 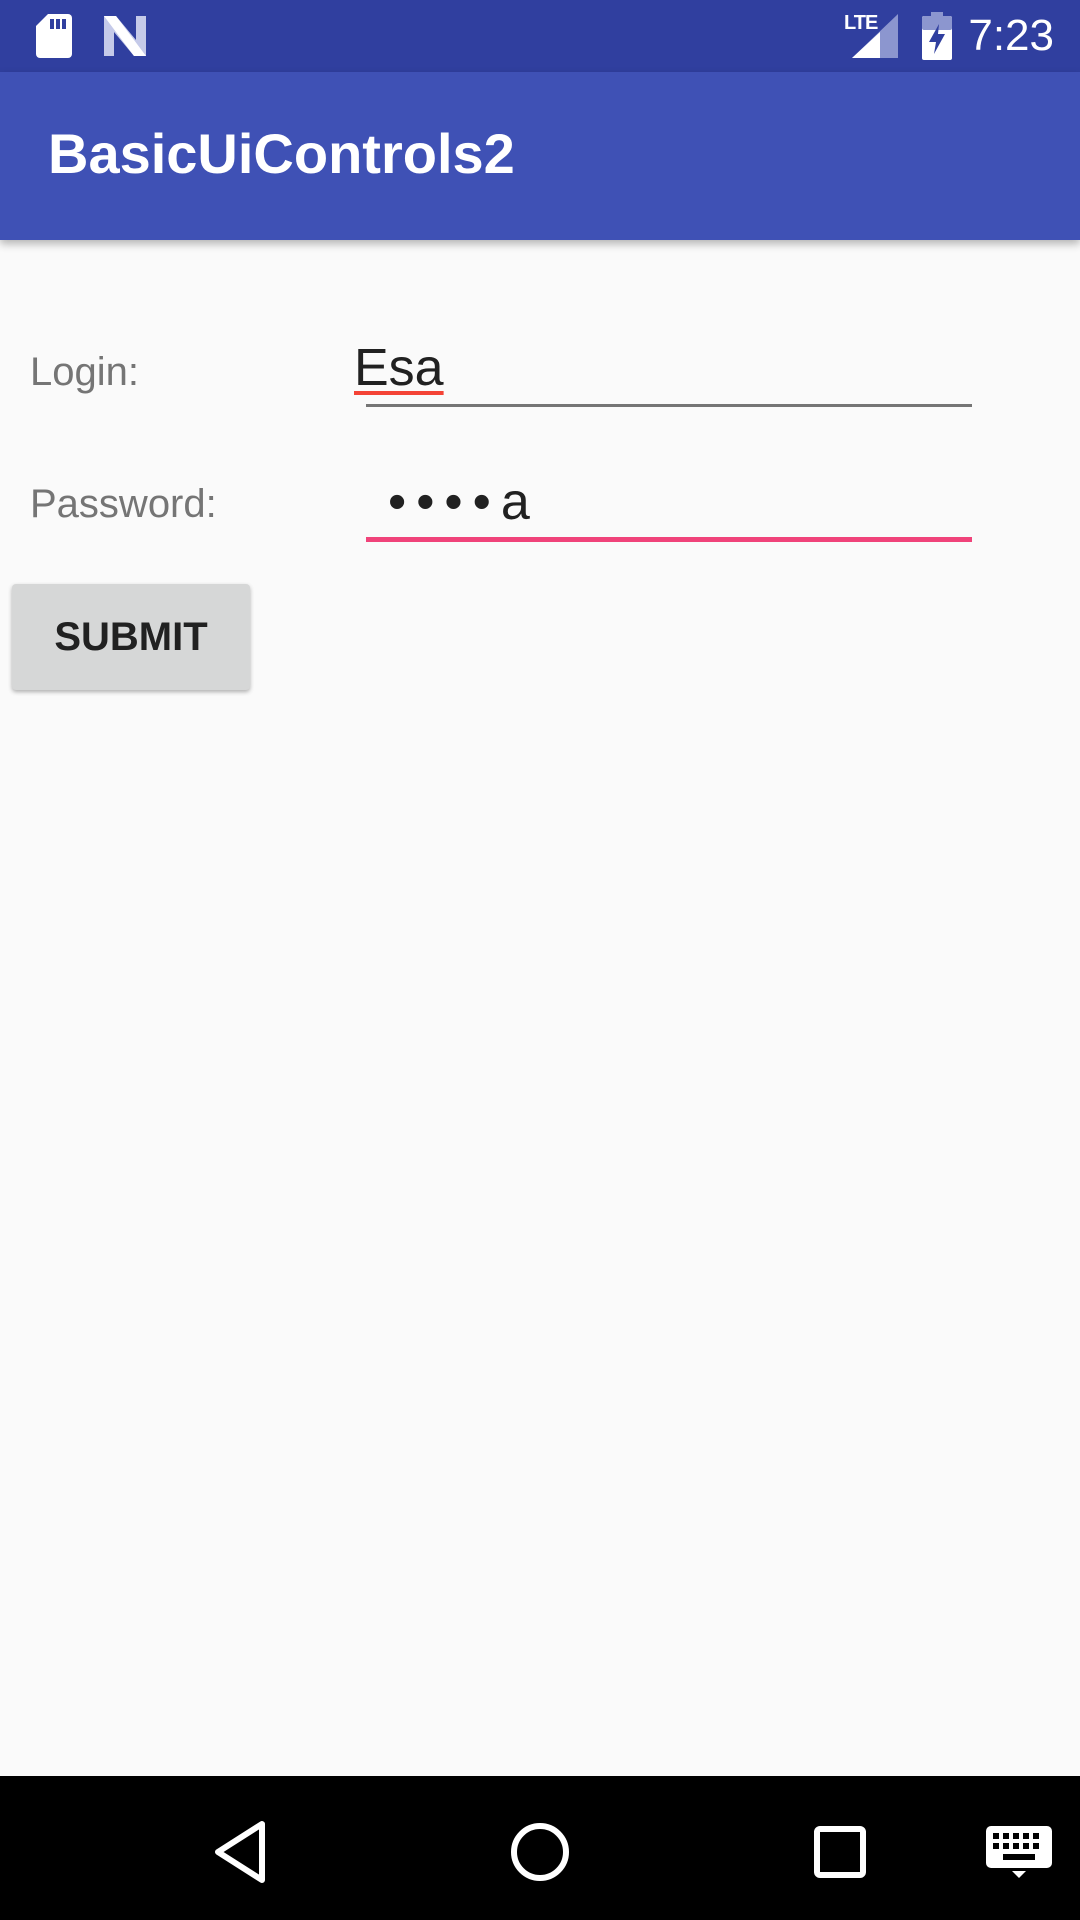 I want to click on signal-icon, so click(x=875, y=36).